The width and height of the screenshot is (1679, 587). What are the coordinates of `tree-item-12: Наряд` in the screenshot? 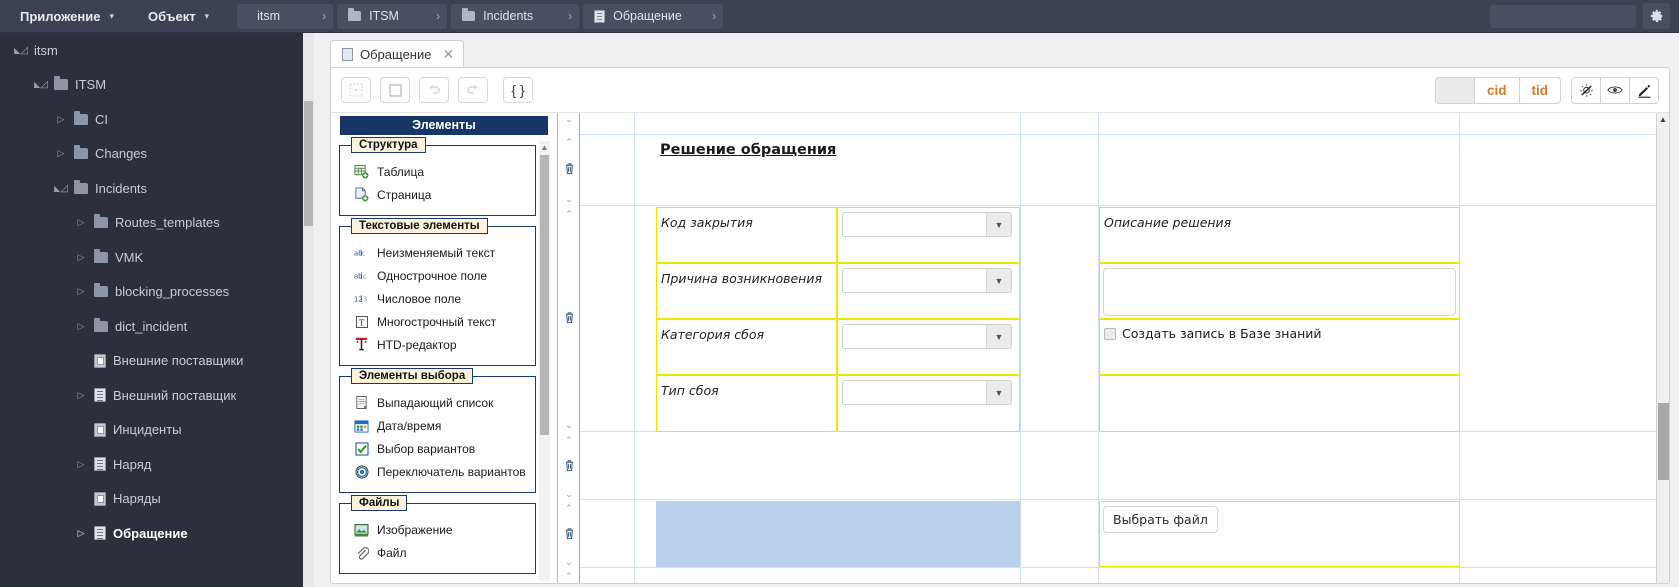 It's located at (151, 464).